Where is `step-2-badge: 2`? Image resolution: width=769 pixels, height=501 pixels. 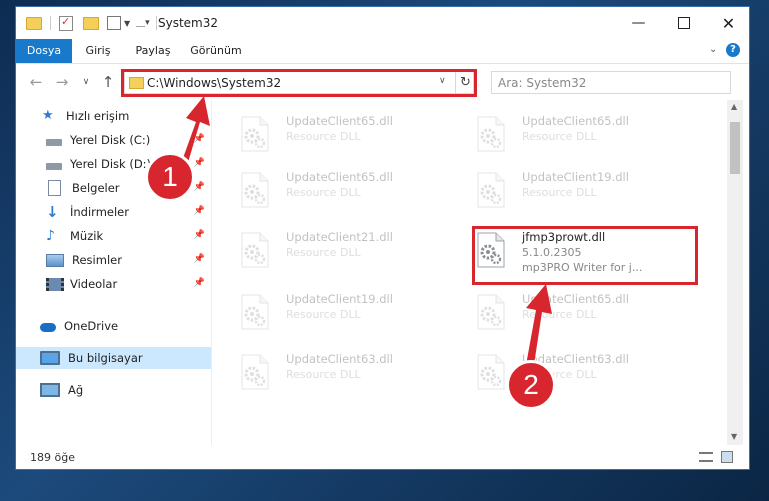 step-2-badge: 2 is located at coordinates (531, 385).